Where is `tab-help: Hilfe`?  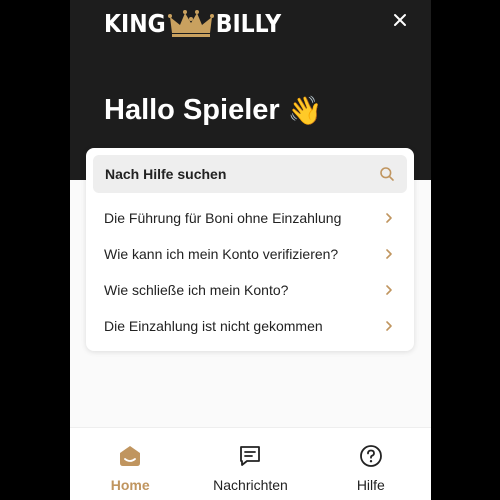 tab-help: Hilfe is located at coordinates (371, 464).